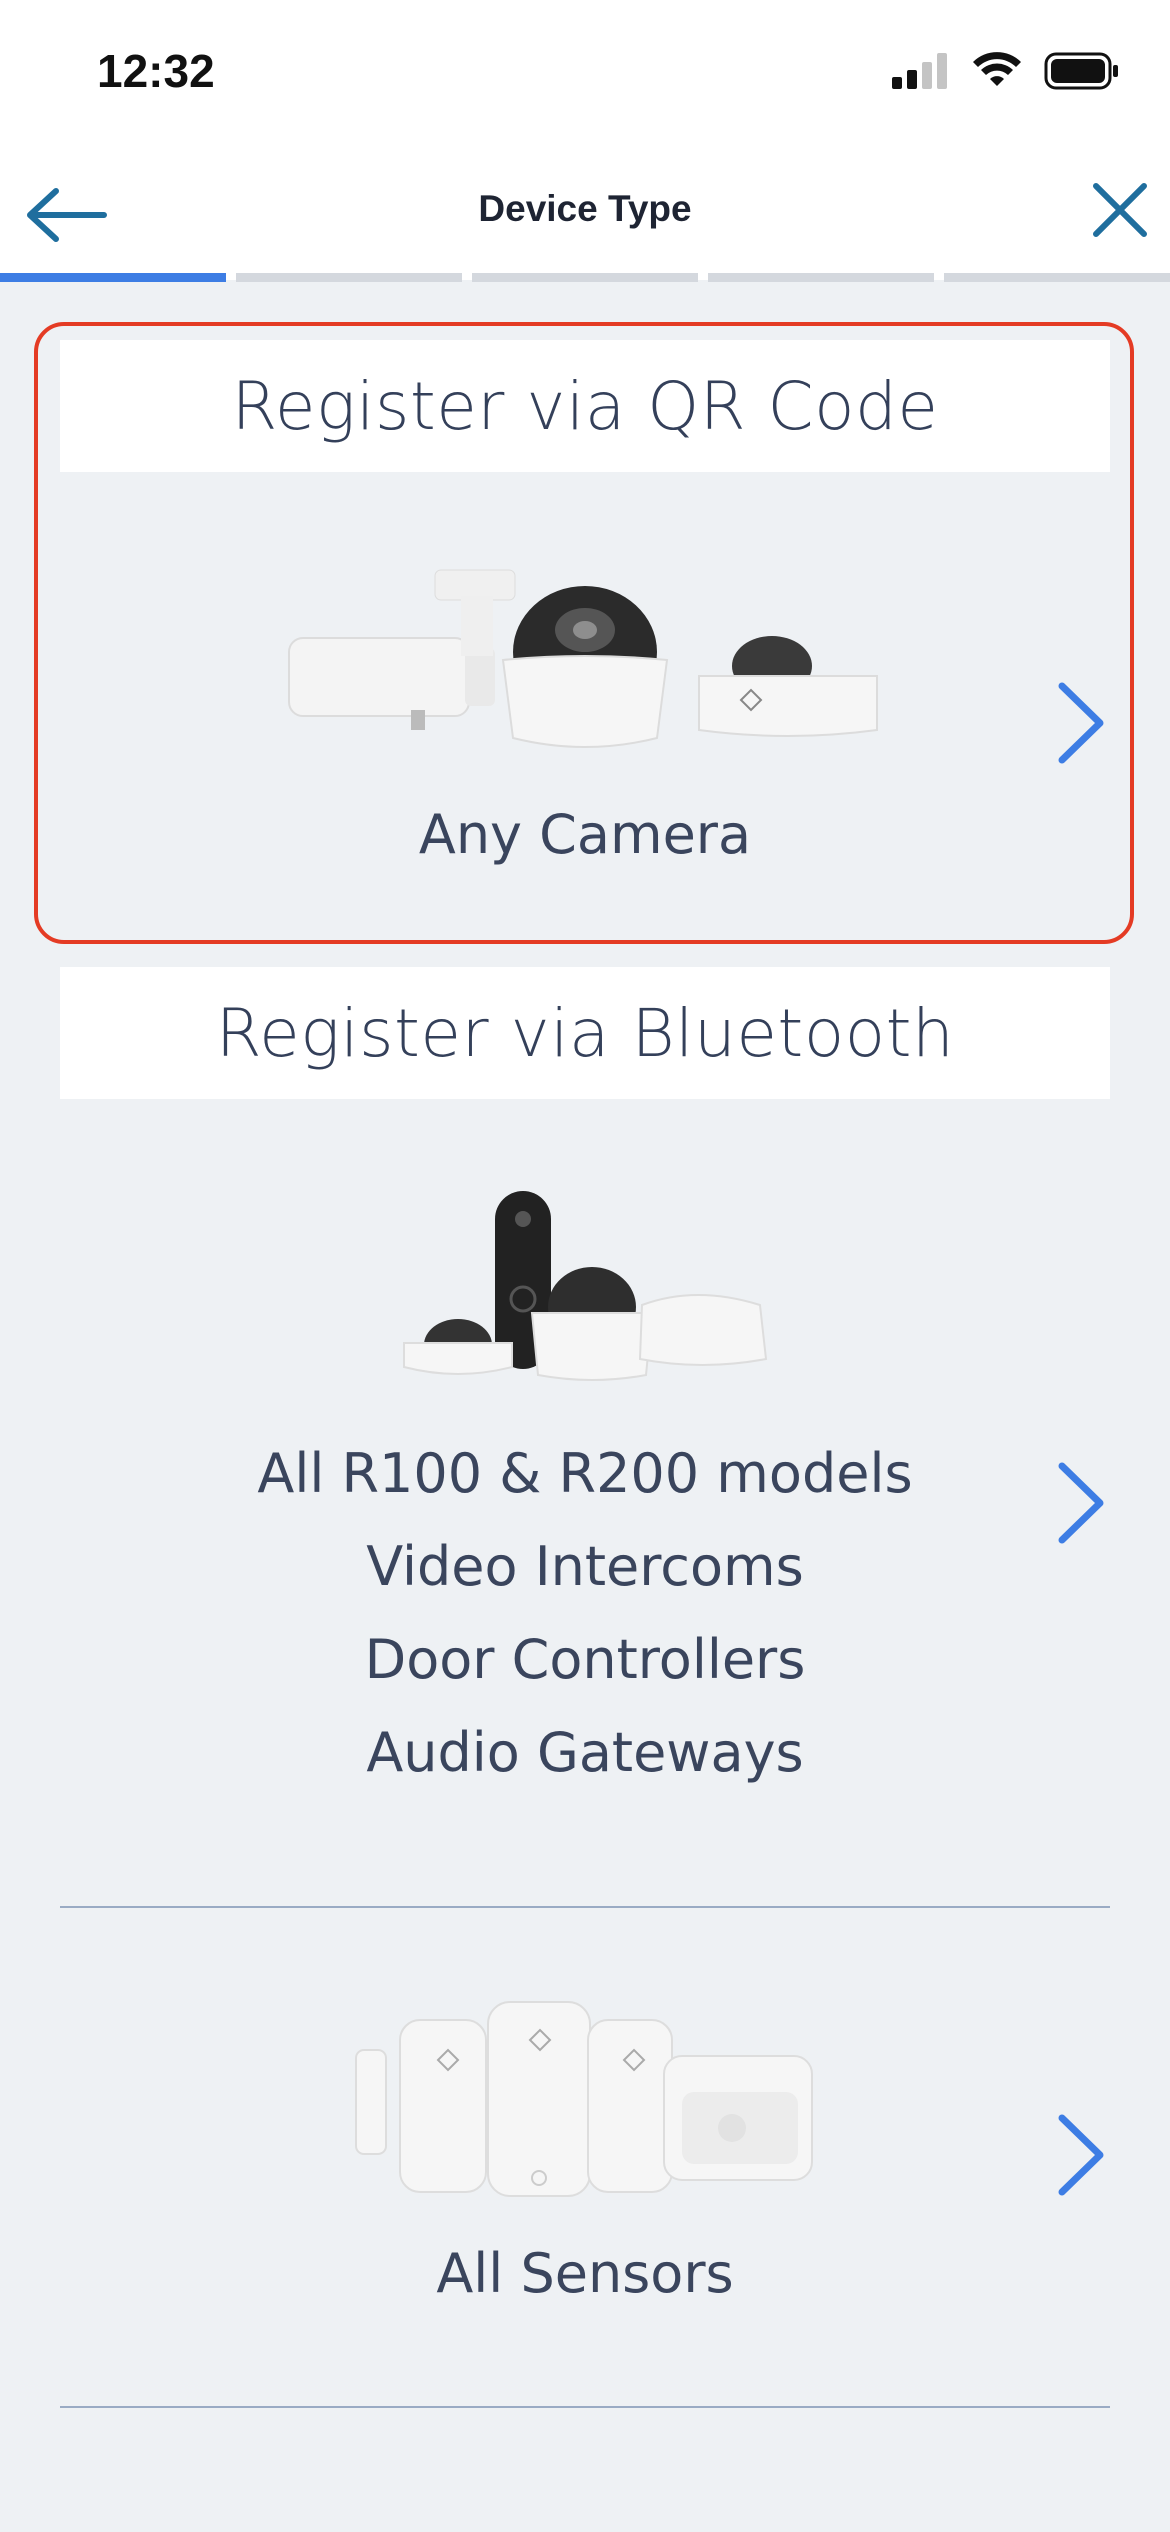 The width and height of the screenshot is (1170, 2532). What do you see at coordinates (585, 834) in the screenshot?
I see `qr-caption: Any Camera` at bounding box center [585, 834].